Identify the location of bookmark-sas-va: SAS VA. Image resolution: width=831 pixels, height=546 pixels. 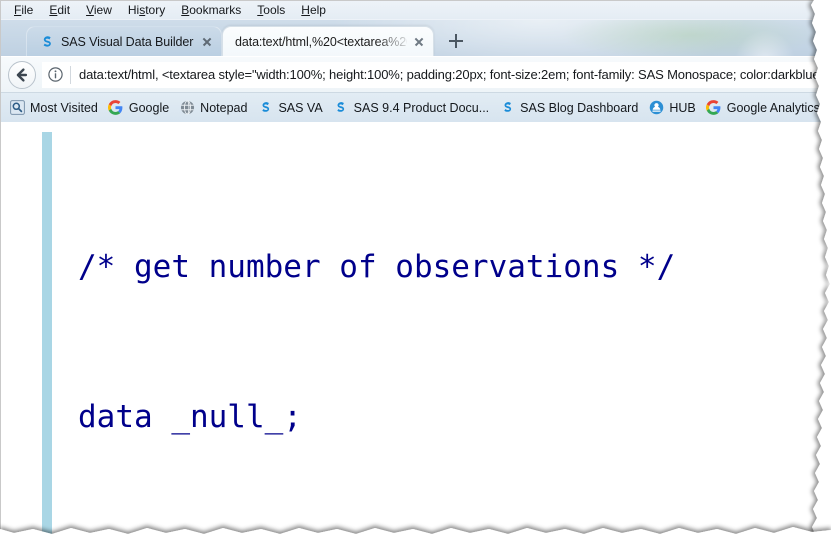
(290, 108).